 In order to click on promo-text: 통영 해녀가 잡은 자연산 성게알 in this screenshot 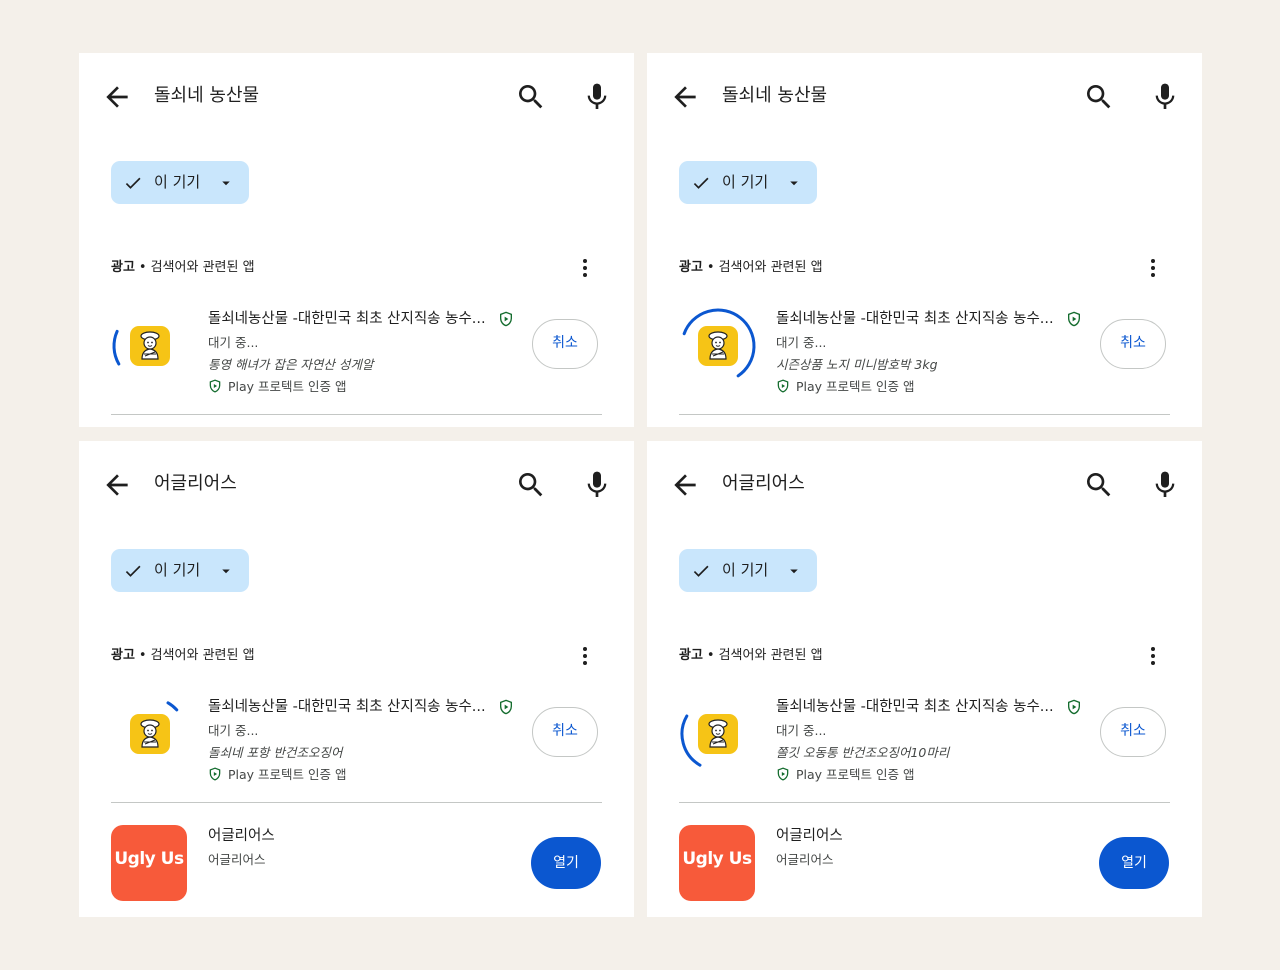, I will do `click(291, 364)`.